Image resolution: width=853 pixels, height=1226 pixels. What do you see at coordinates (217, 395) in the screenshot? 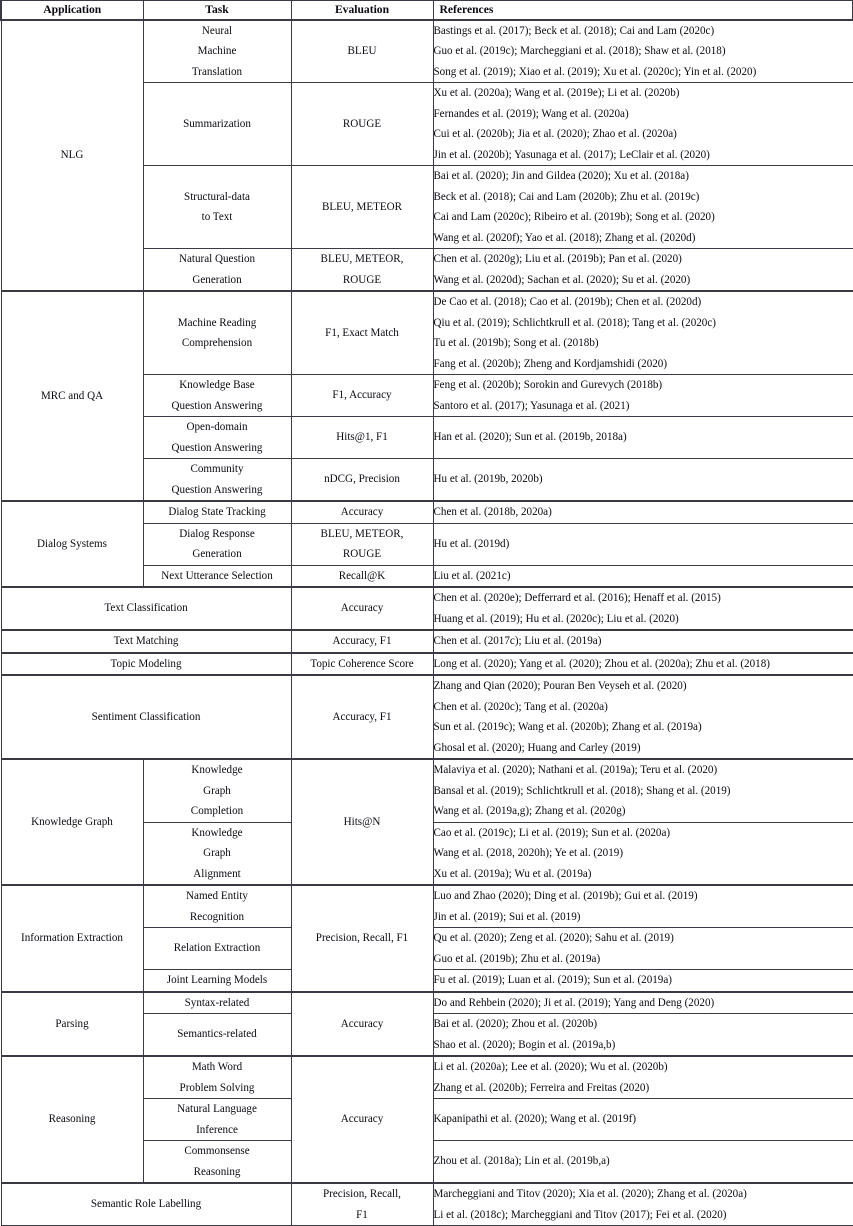
I see `task-cell: Knowledge Base Question Answering` at bounding box center [217, 395].